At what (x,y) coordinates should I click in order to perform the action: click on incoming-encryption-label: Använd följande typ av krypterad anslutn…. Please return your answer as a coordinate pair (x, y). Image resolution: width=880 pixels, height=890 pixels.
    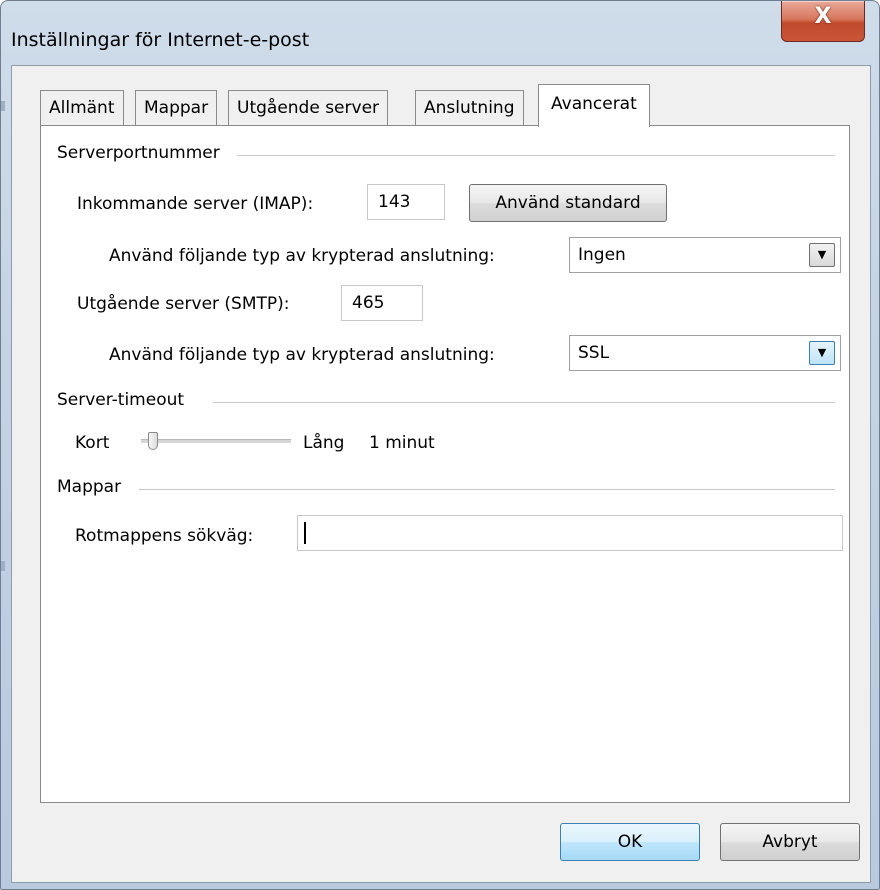
    Looking at the image, I should click on (302, 256).